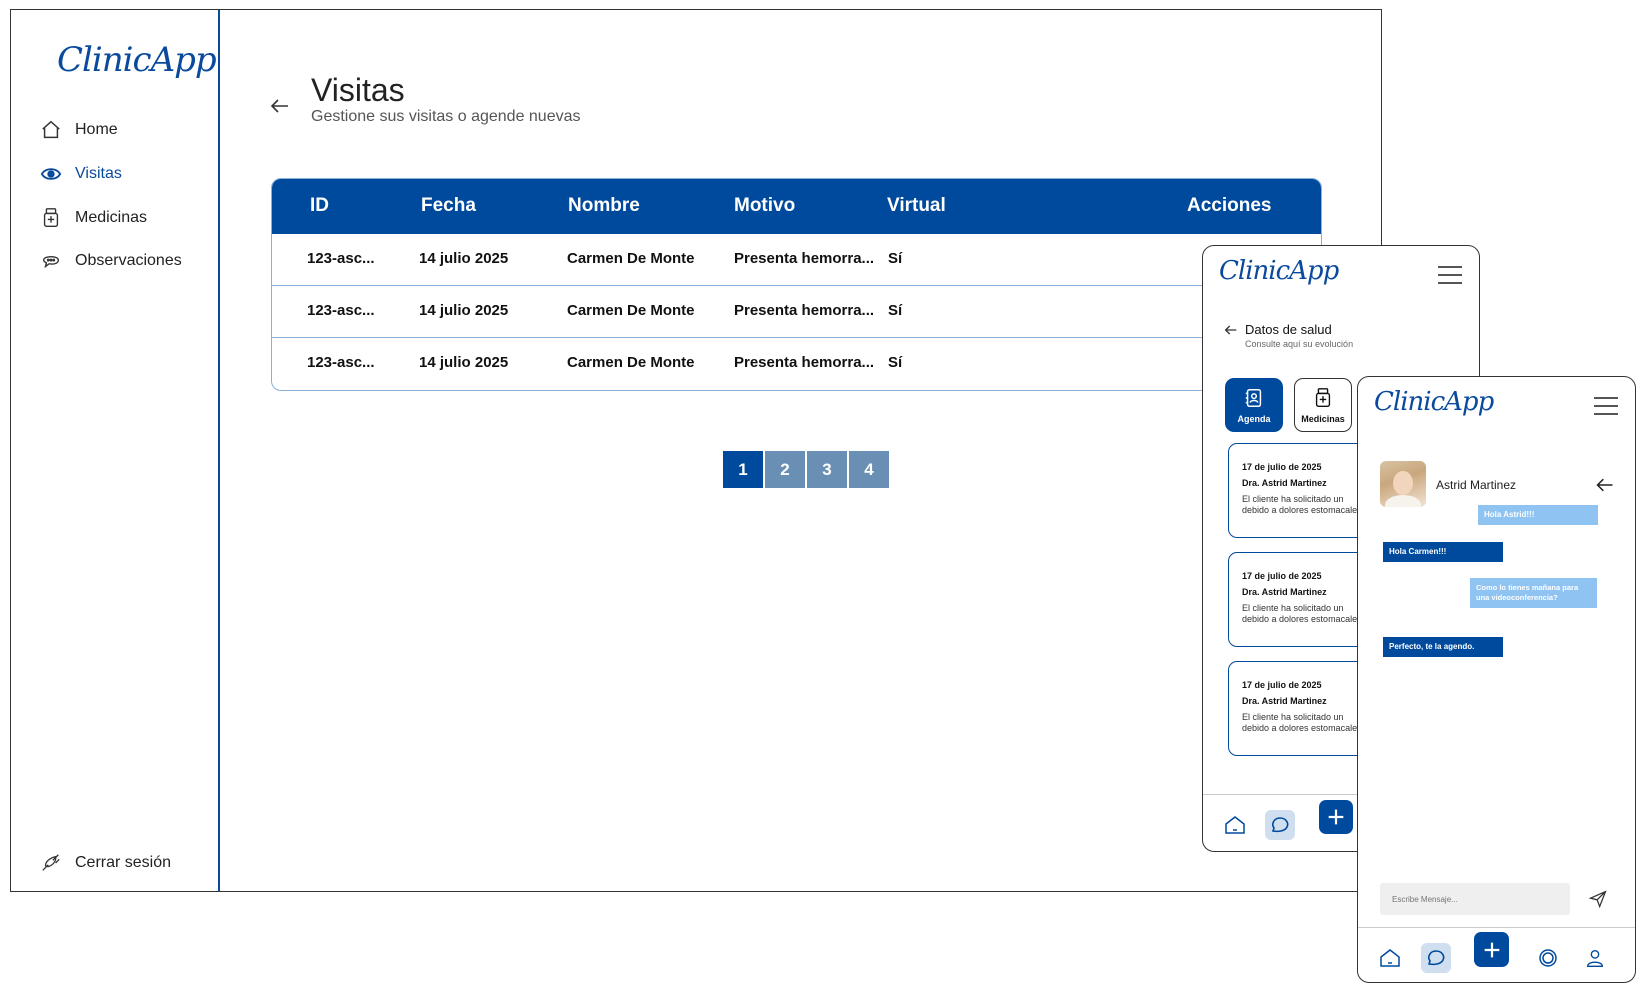 This screenshot has width=1641, height=989. What do you see at coordinates (765, 205) in the screenshot?
I see `column-header-motivo: Motivo` at bounding box center [765, 205].